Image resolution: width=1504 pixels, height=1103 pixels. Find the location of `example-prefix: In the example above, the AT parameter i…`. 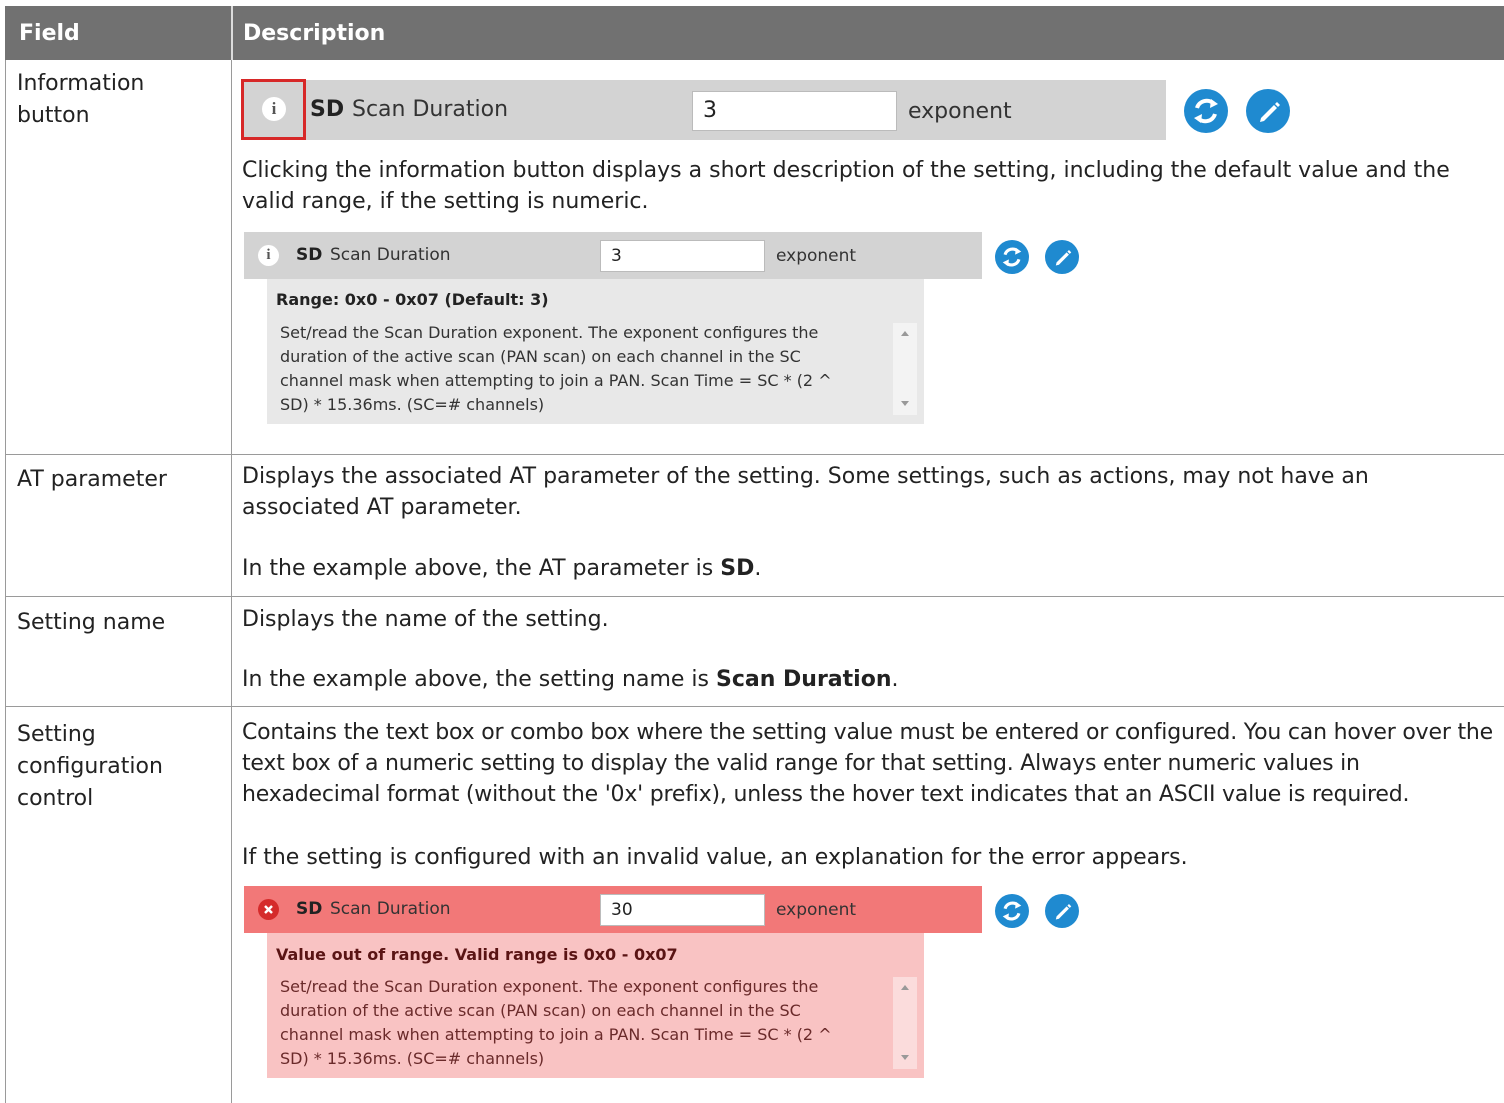

example-prefix: In the example above, the AT parameter i… is located at coordinates (481, 568).